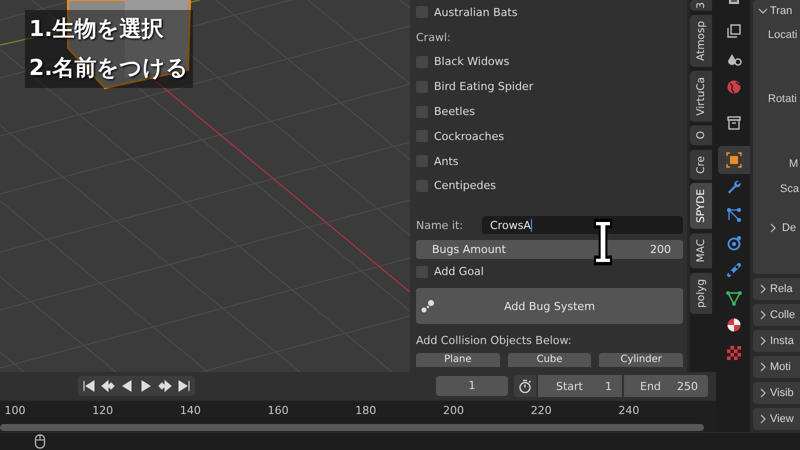 Image resolution: width=800 pixels, height=450 pixels. What do you see at coordinates (541, 410) in the screenshot?
I see `frame-number: 220` at bounding box center [541, 410].